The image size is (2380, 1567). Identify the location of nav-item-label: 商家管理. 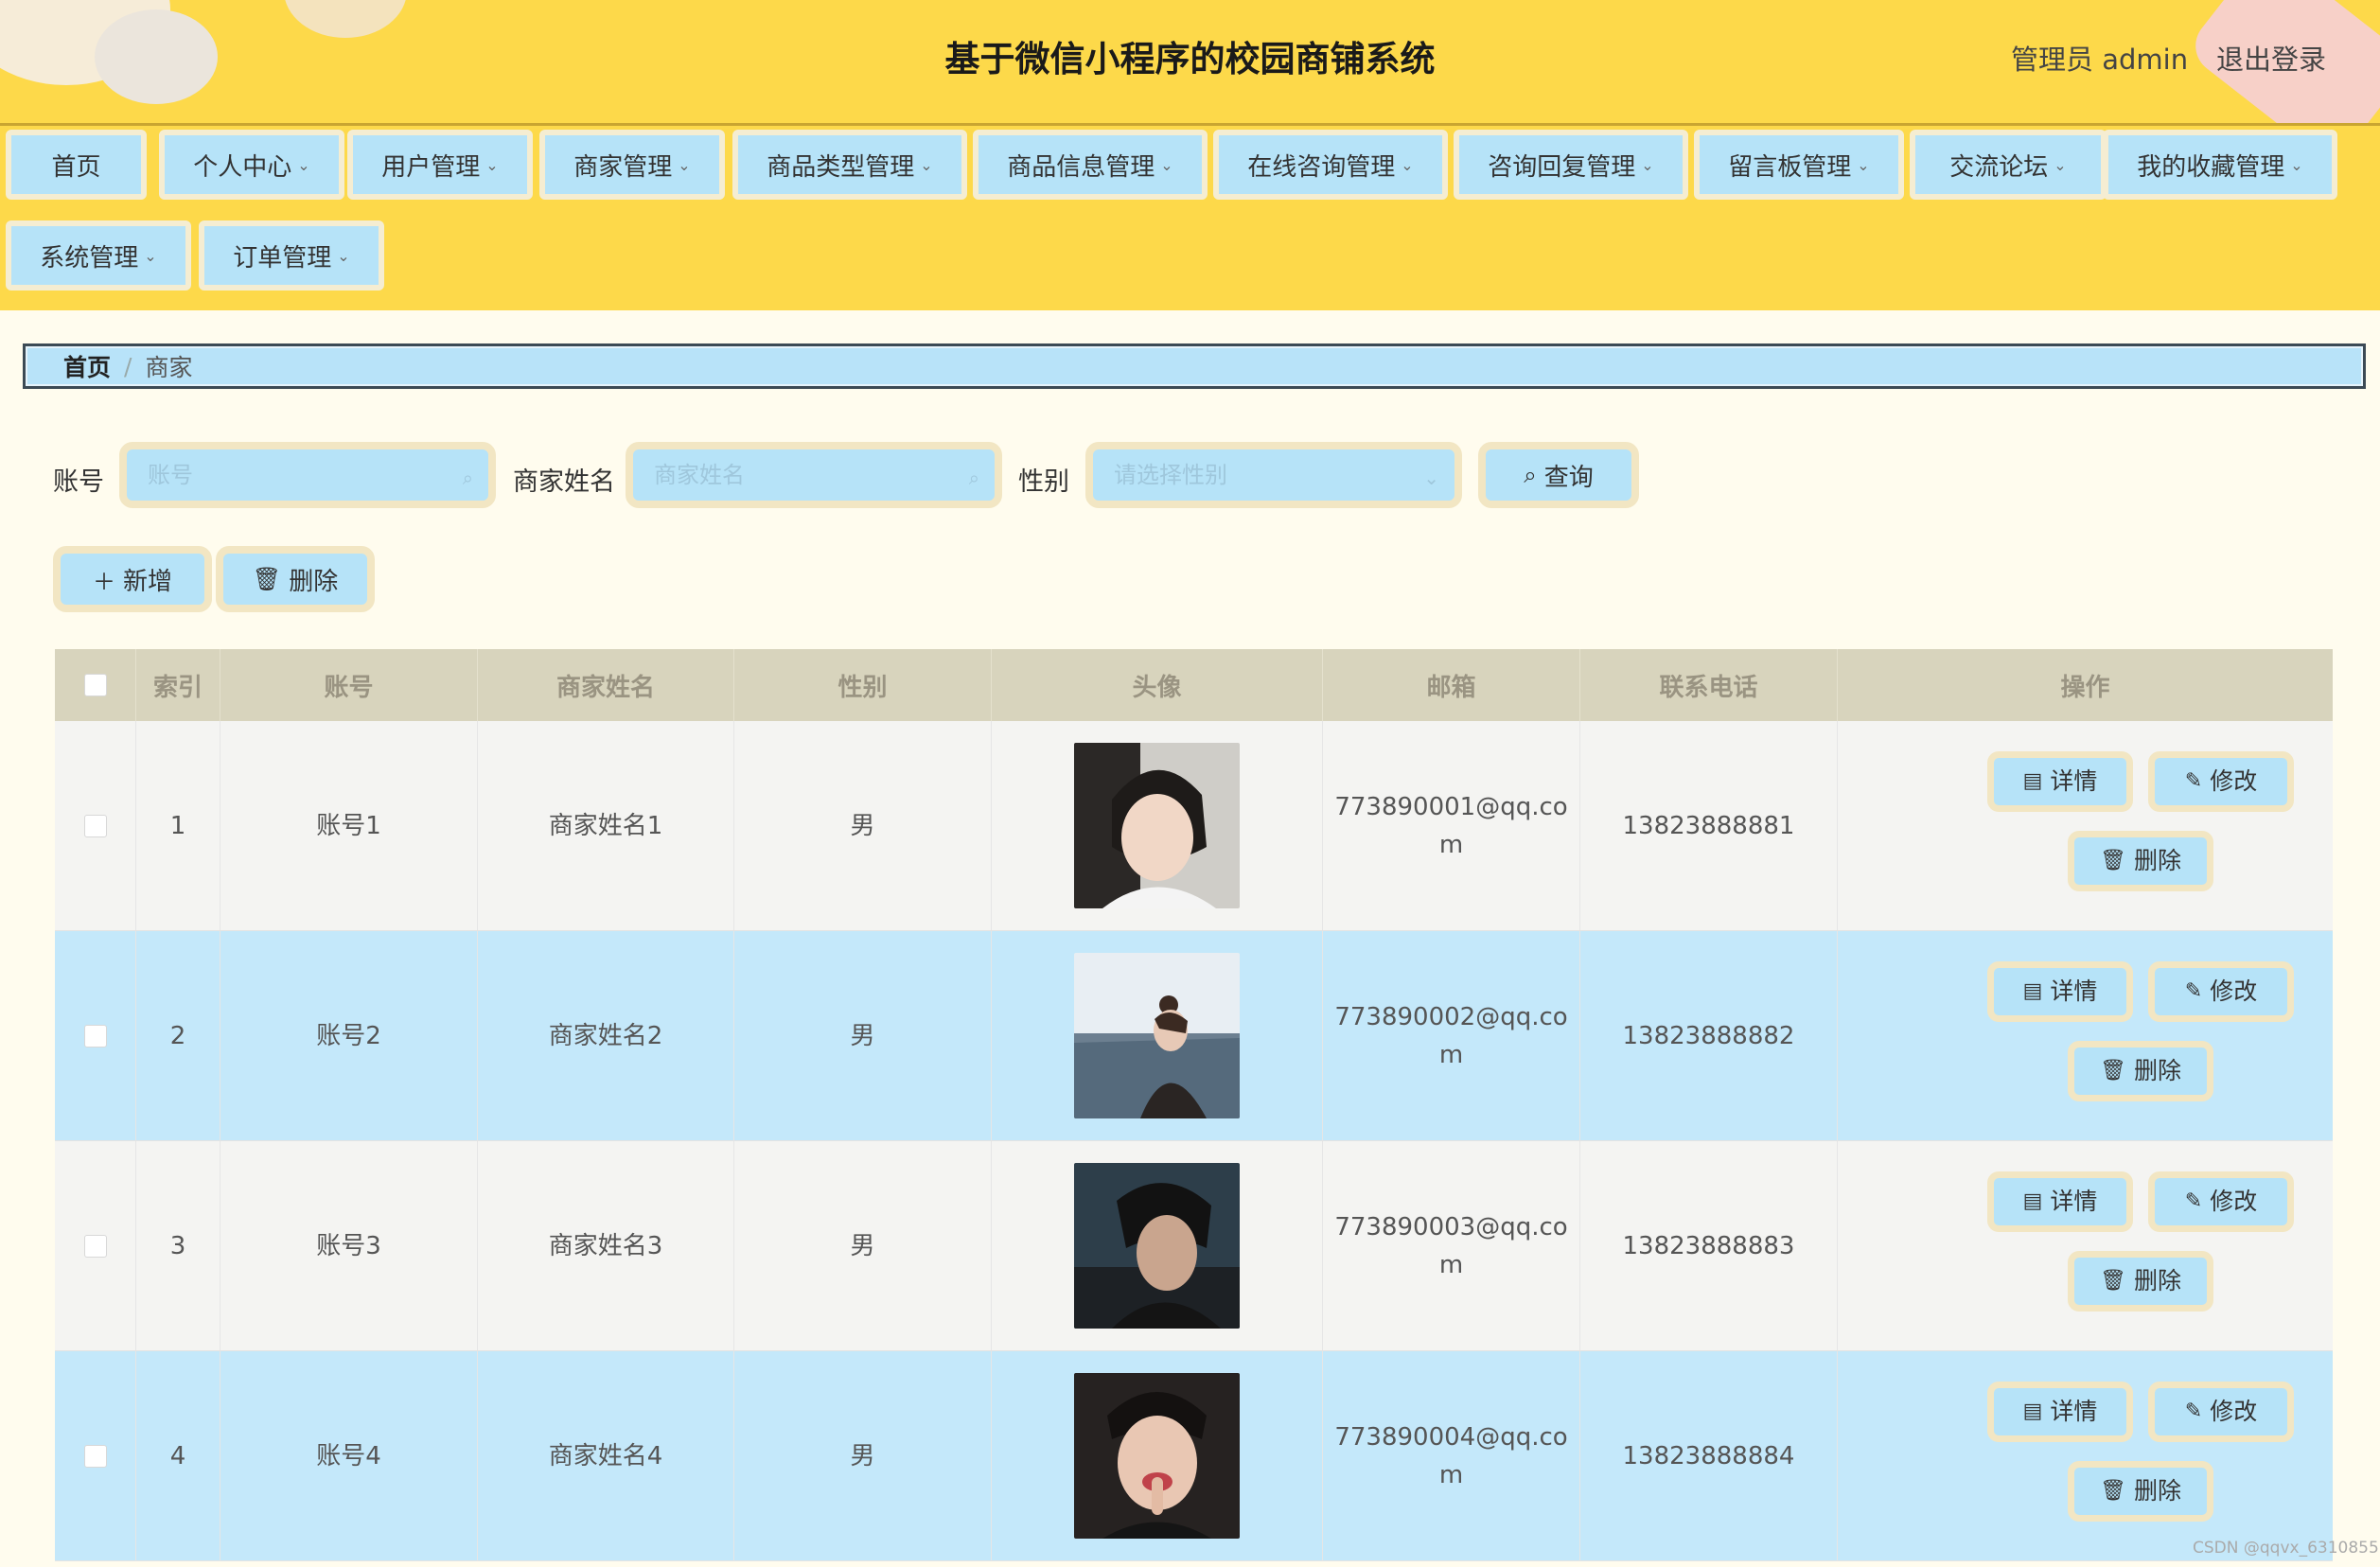
(623, 167).